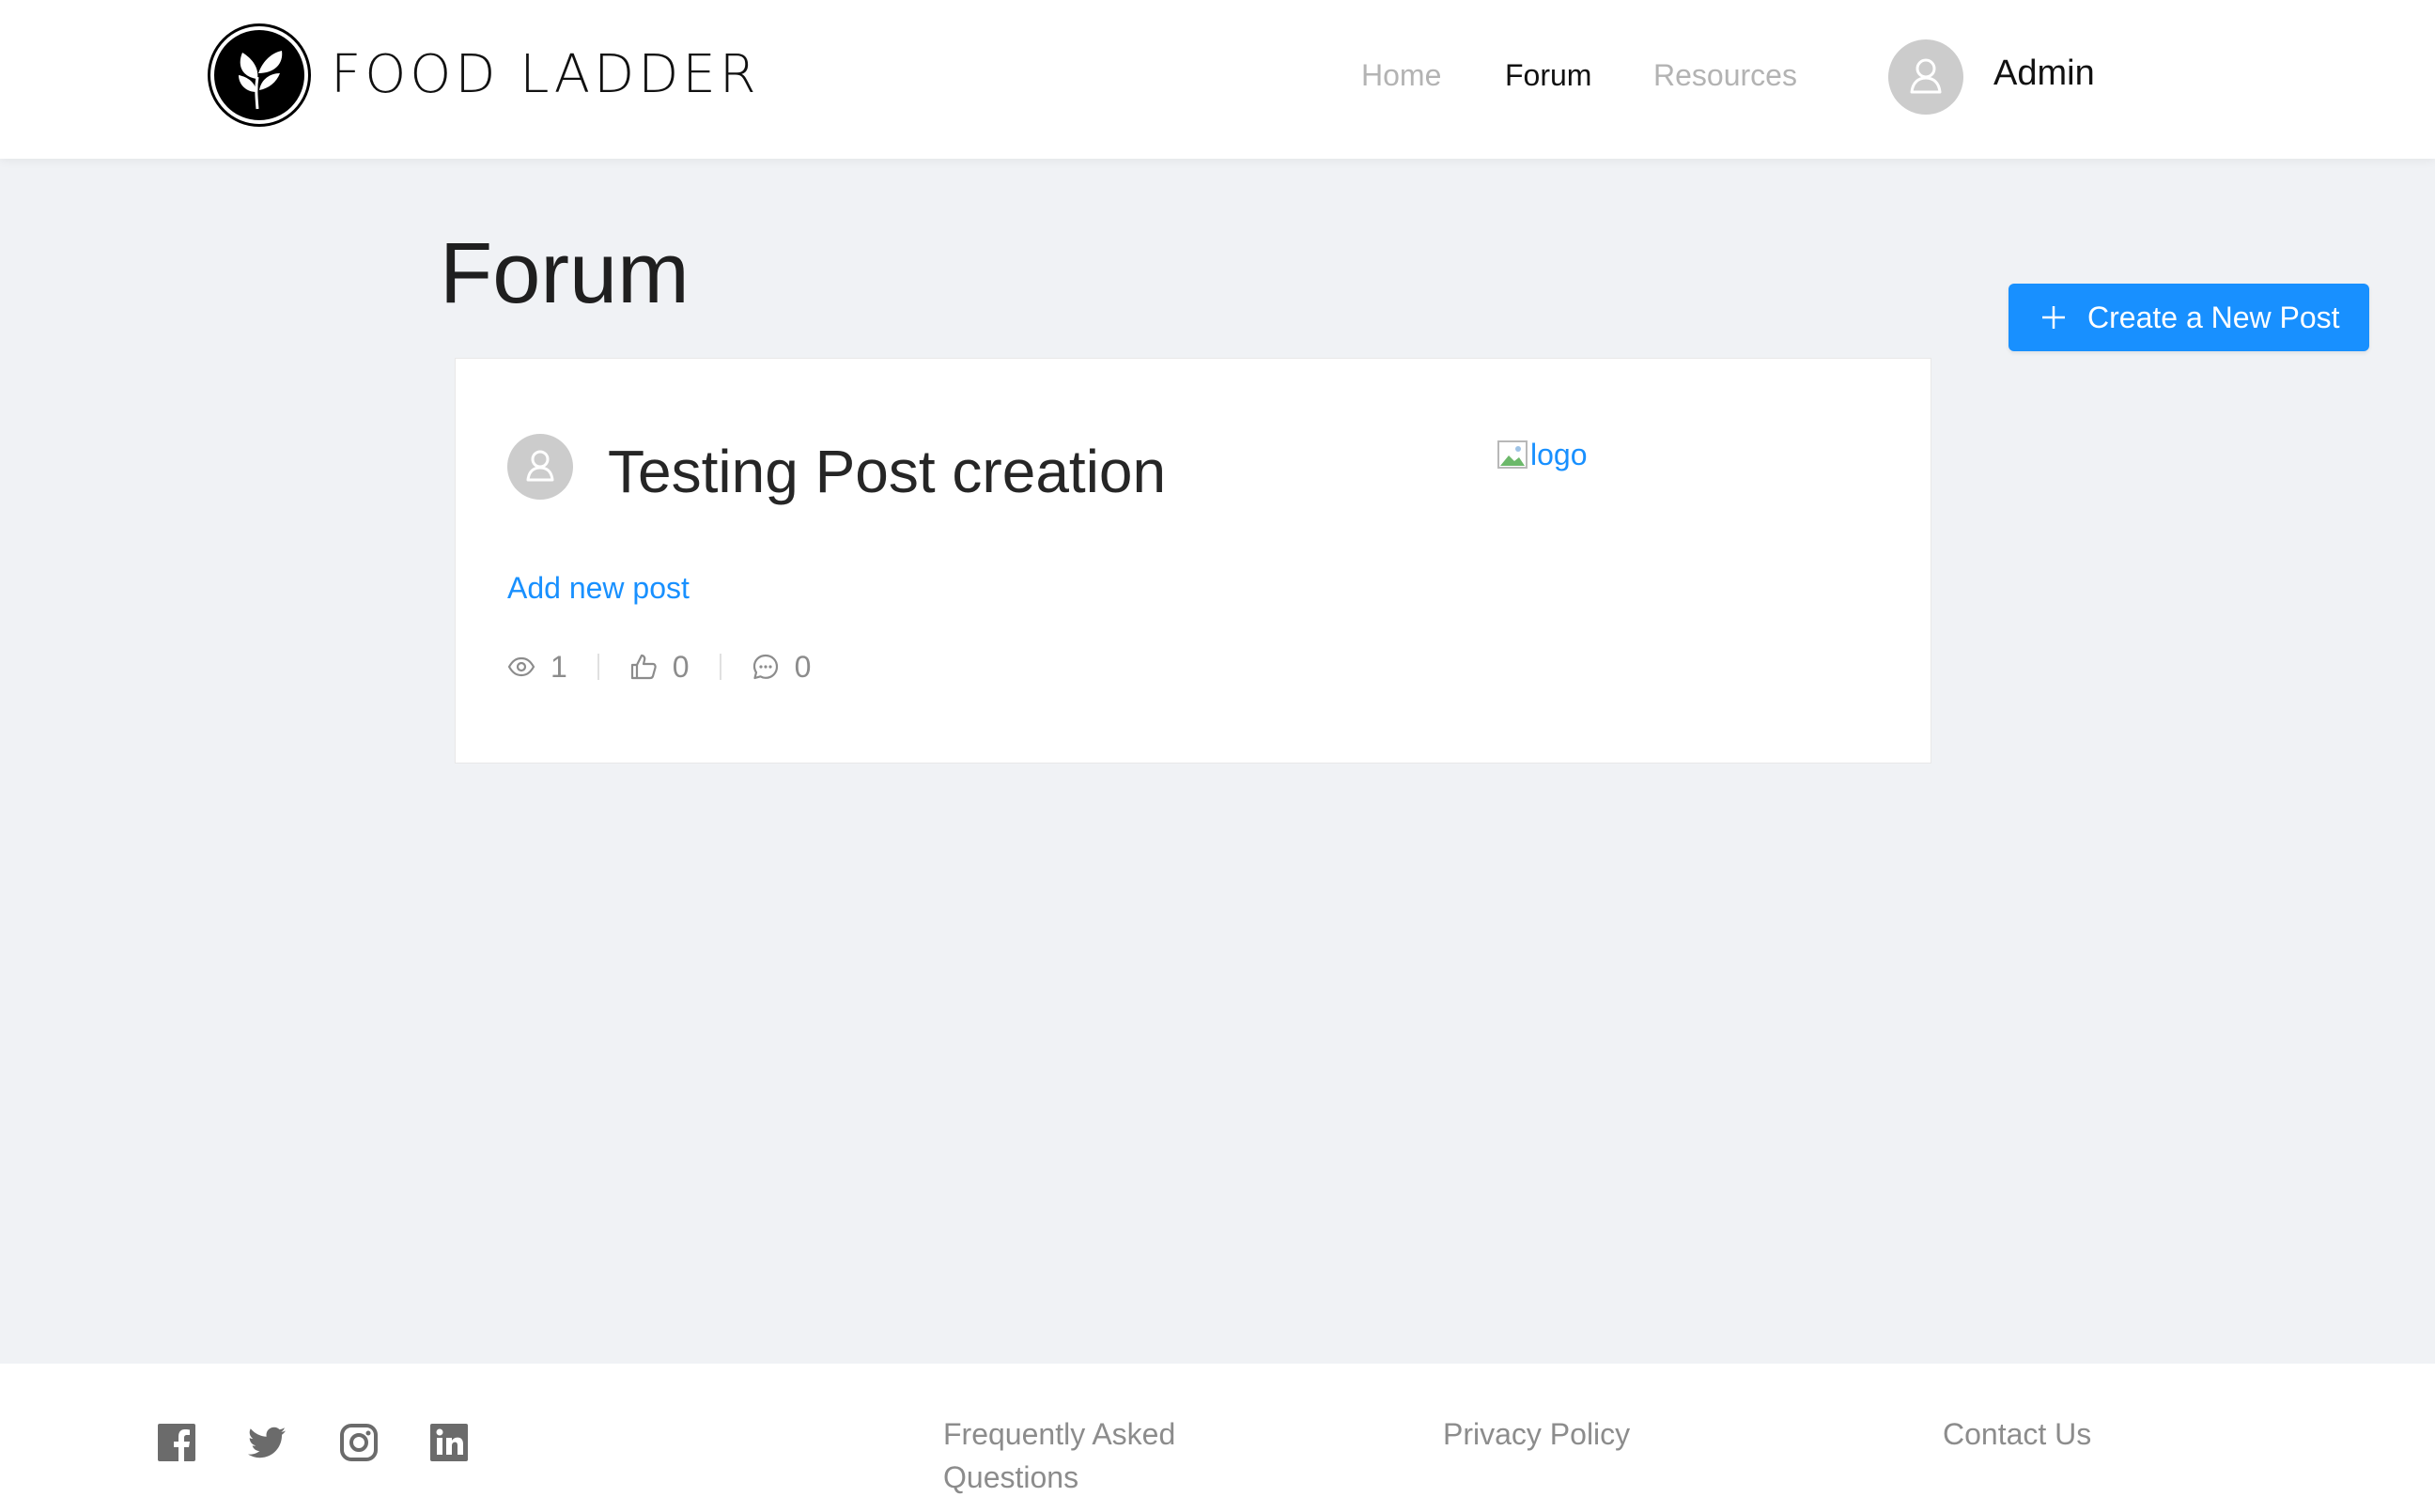 This screenshot has width=2435, height=1512. What do you see at coordinates (681, 667) in the screenshot?
I see `likes-count: 0` at bounding box center [681, 667].